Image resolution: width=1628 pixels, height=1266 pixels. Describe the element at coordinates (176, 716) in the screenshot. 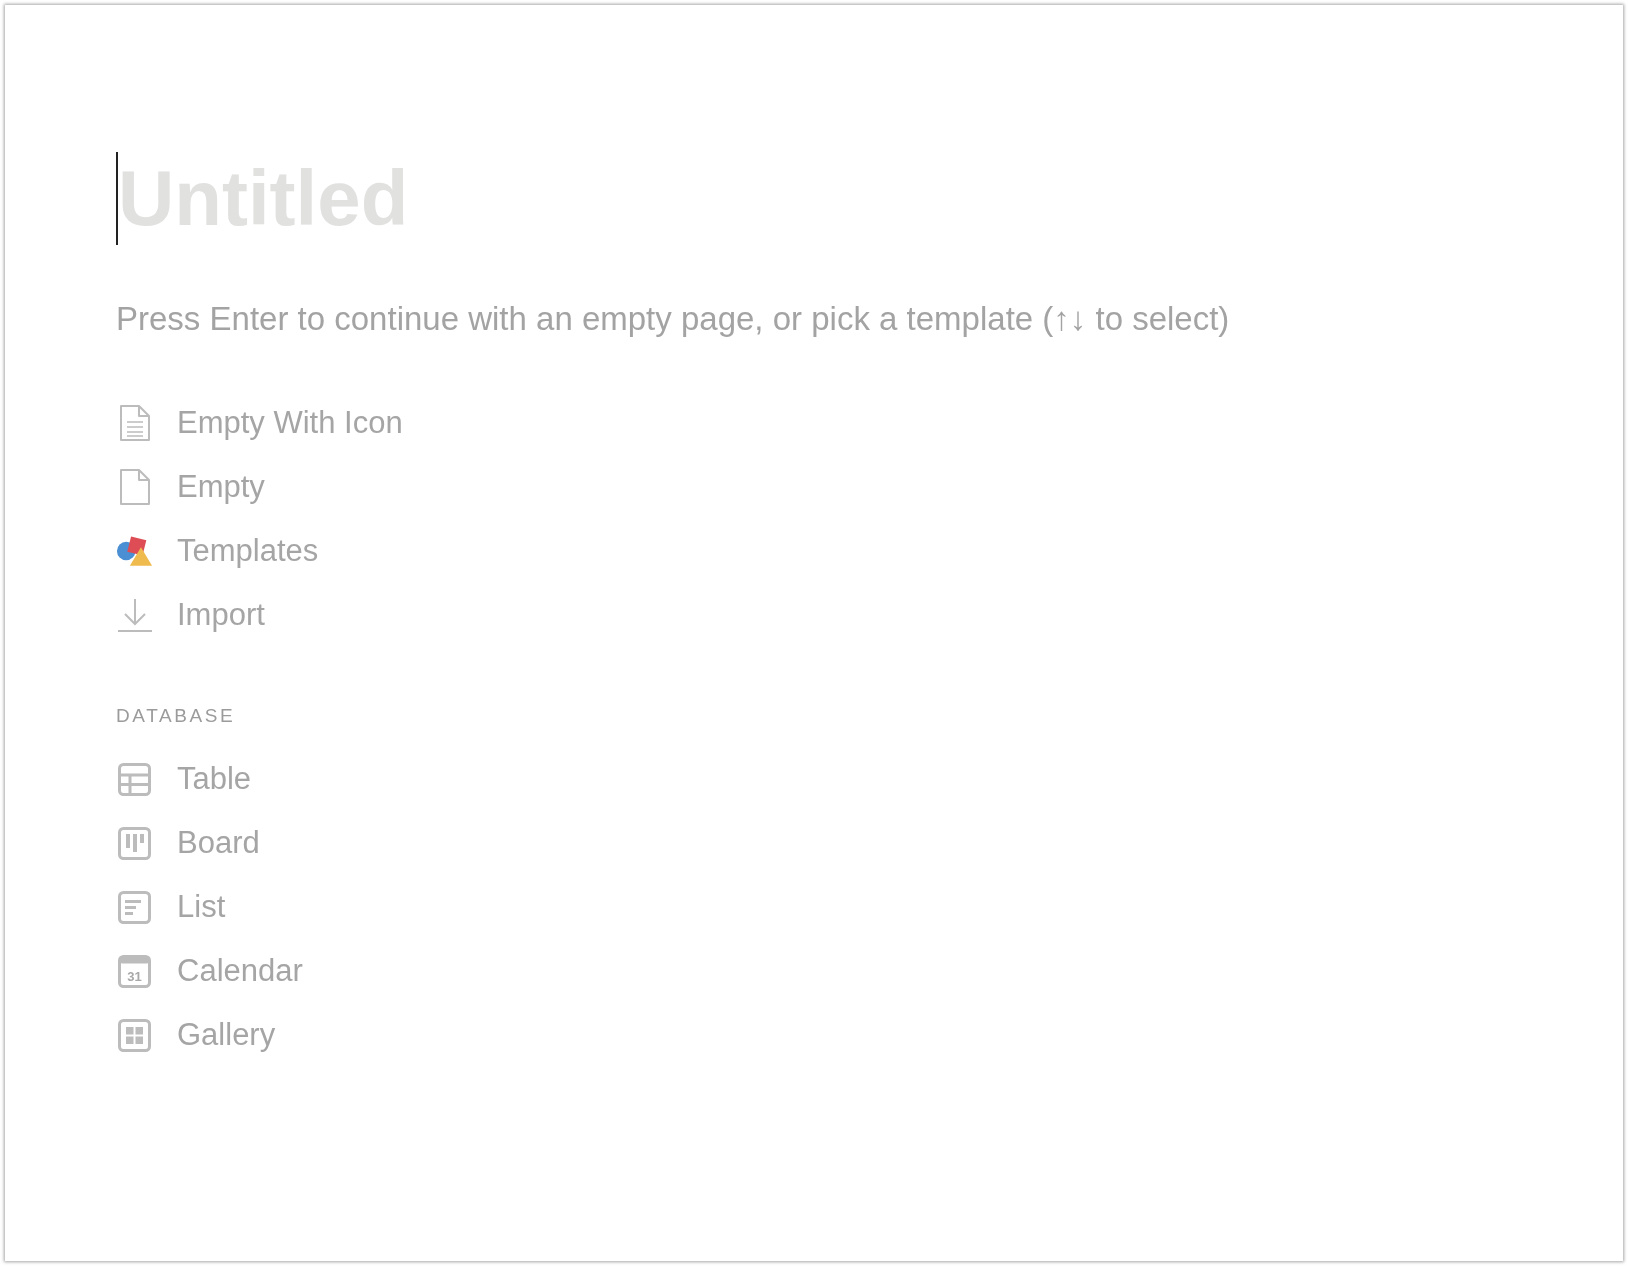

I see `section-heading: DATABASE` at that location.